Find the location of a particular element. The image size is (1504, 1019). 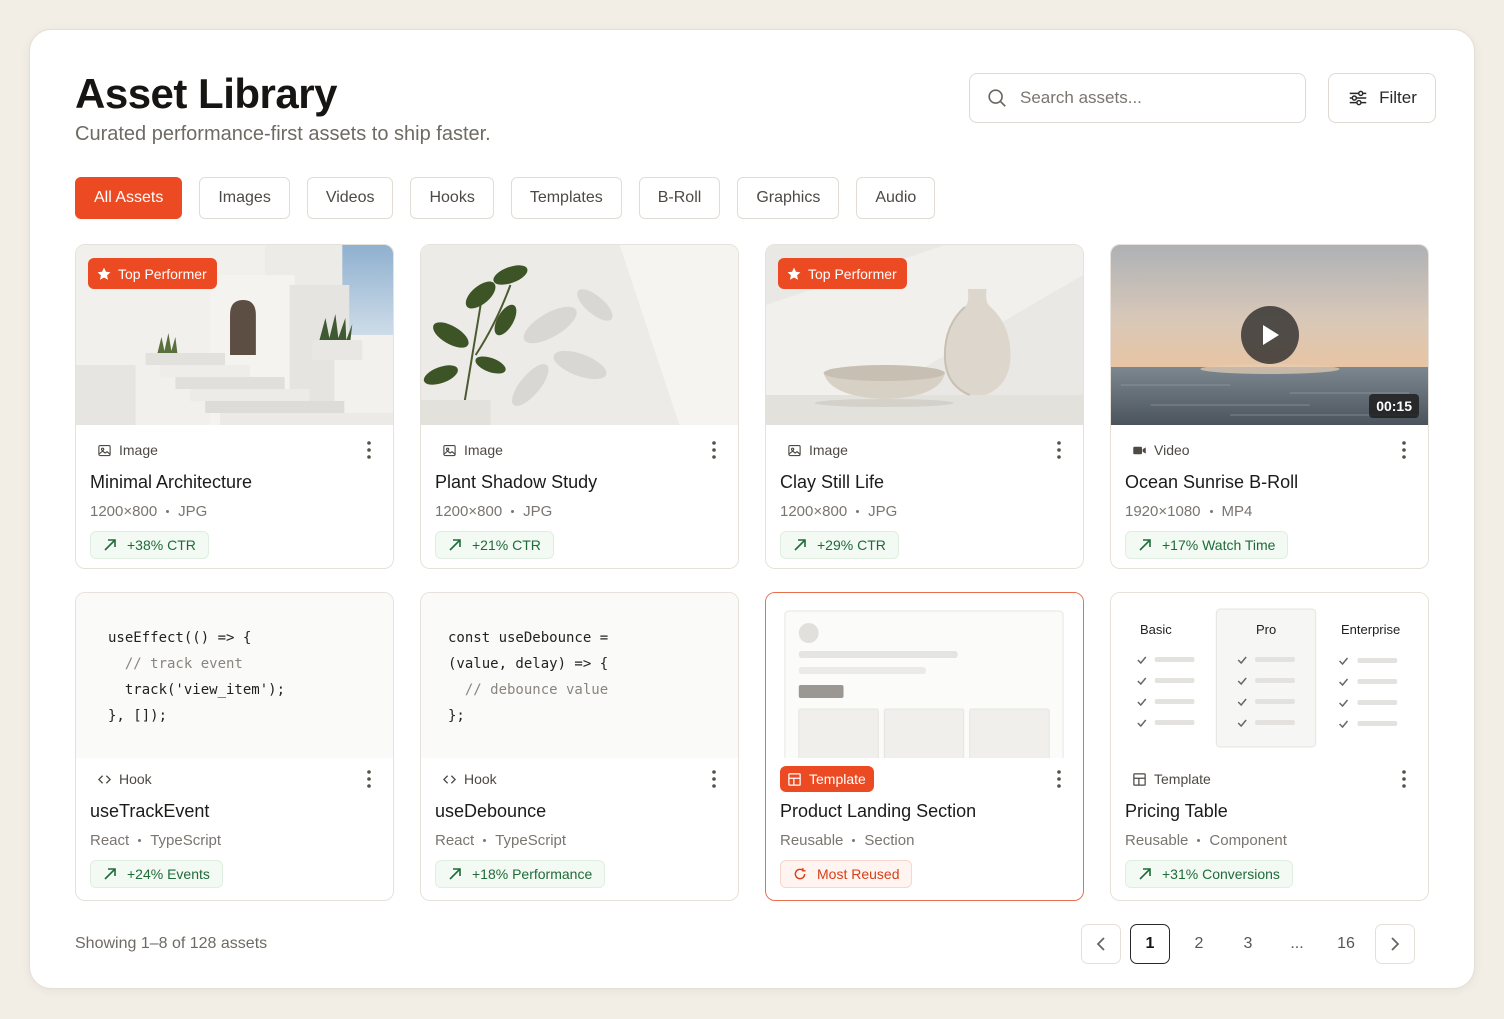

video-thumbnail: 00:15 is located at coordinates (1269, 335).